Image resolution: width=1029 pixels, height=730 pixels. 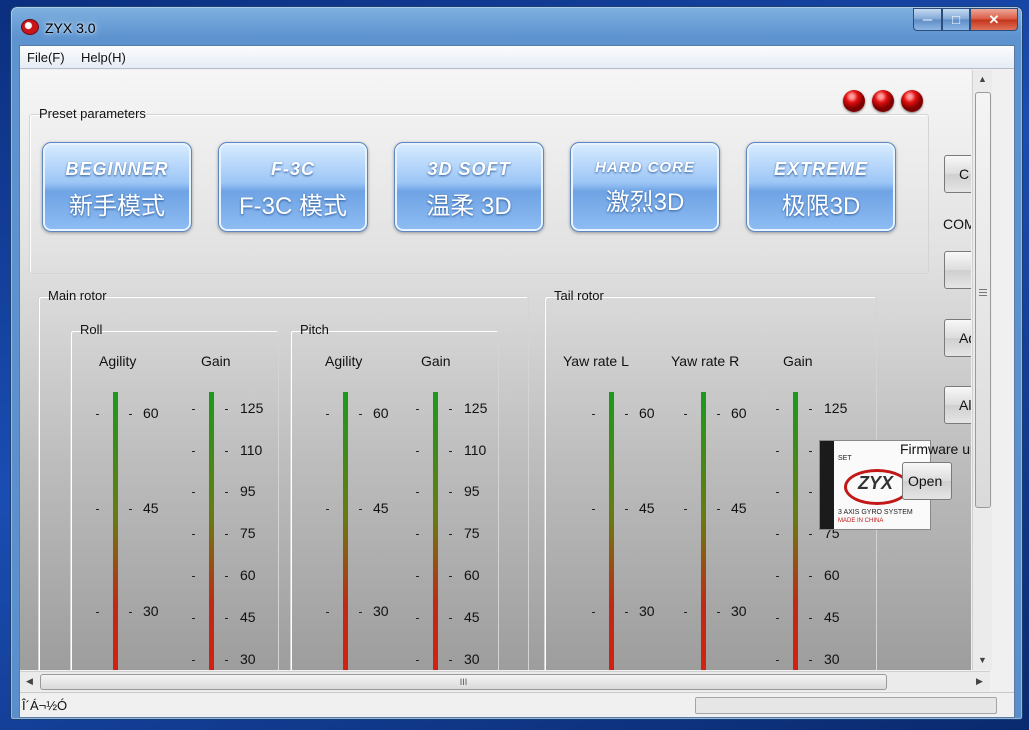 I want to click on menu-file: File(F), so click(x=46, y=57).